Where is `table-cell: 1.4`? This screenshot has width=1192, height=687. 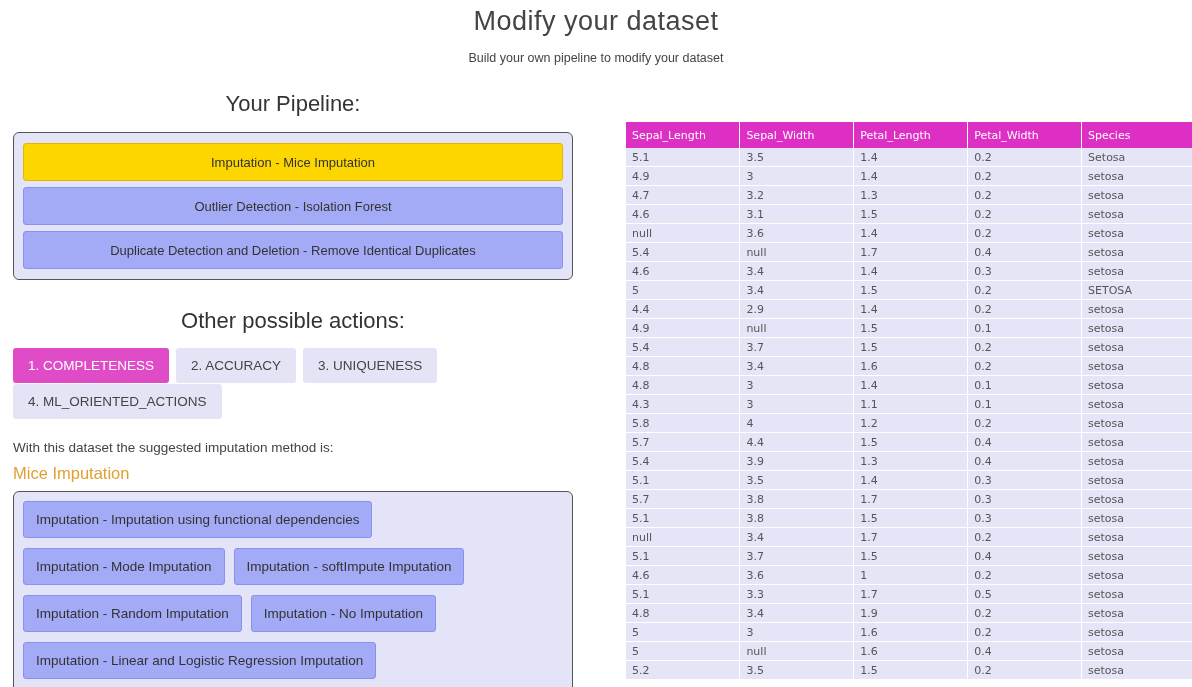
table-cell: 1.4 is located at coordinates (910, 157).